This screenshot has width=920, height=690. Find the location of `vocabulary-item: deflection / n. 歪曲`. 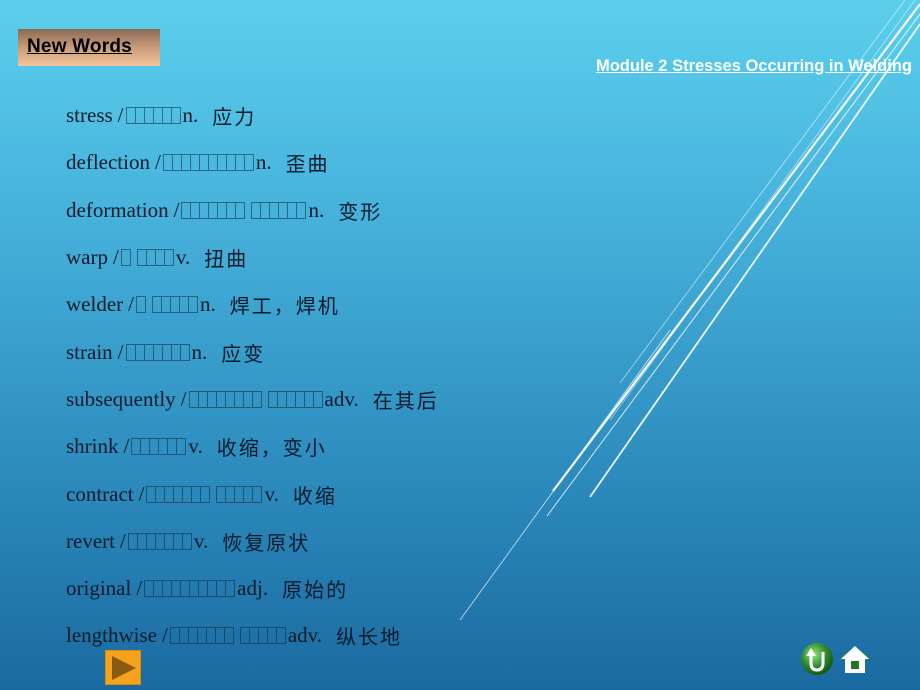

vocabulary-item: deflection / n. 歪曲 is located at coordinates (252, 162).